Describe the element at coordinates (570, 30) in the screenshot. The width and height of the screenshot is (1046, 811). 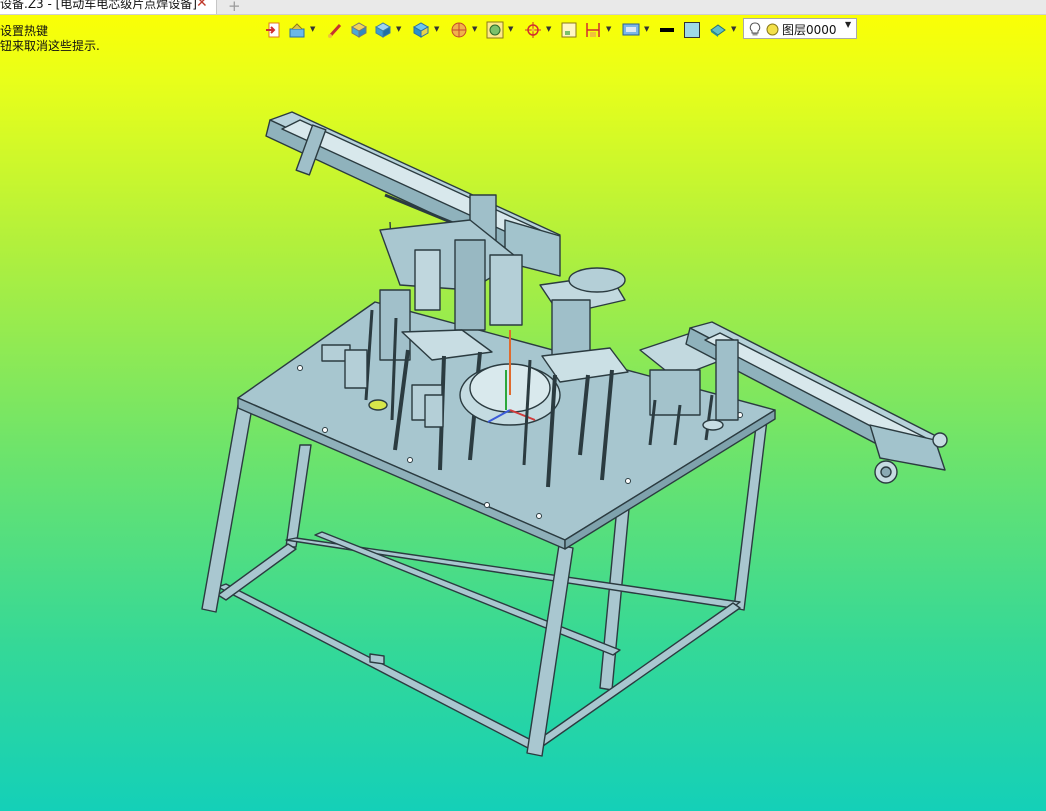
I see `panel-icon` at that location.